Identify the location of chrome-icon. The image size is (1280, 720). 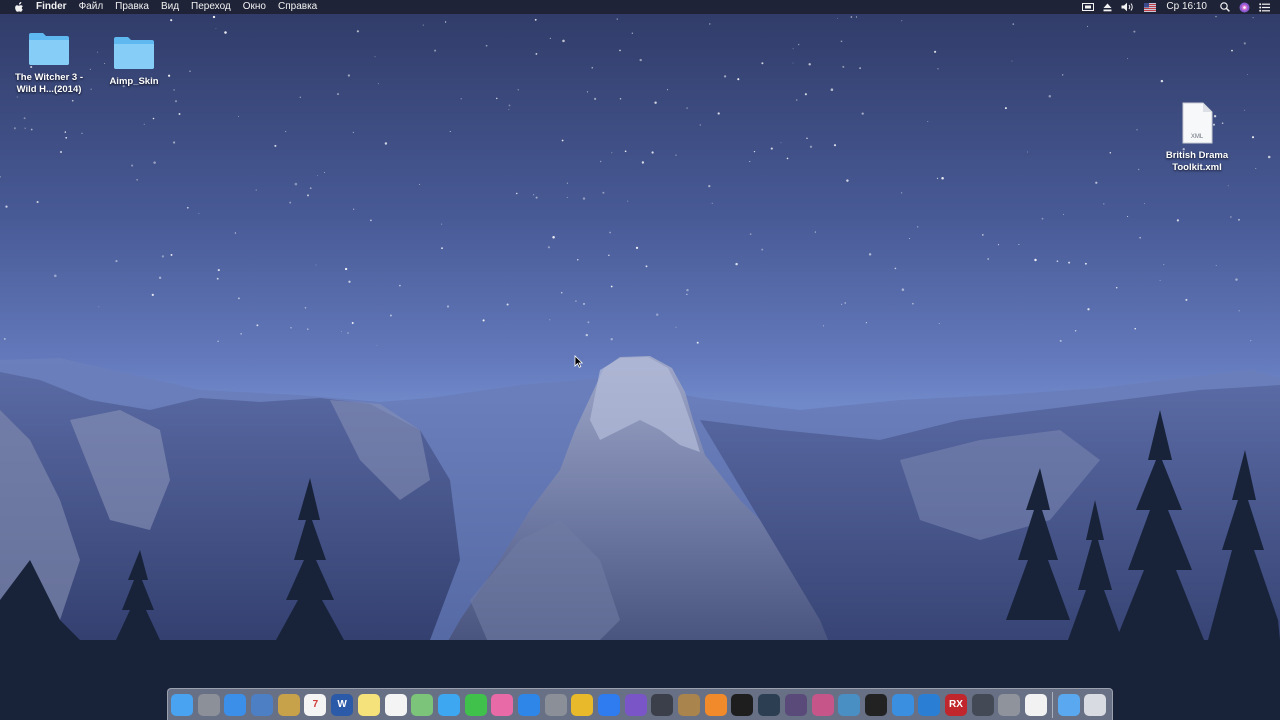
(582, 704).